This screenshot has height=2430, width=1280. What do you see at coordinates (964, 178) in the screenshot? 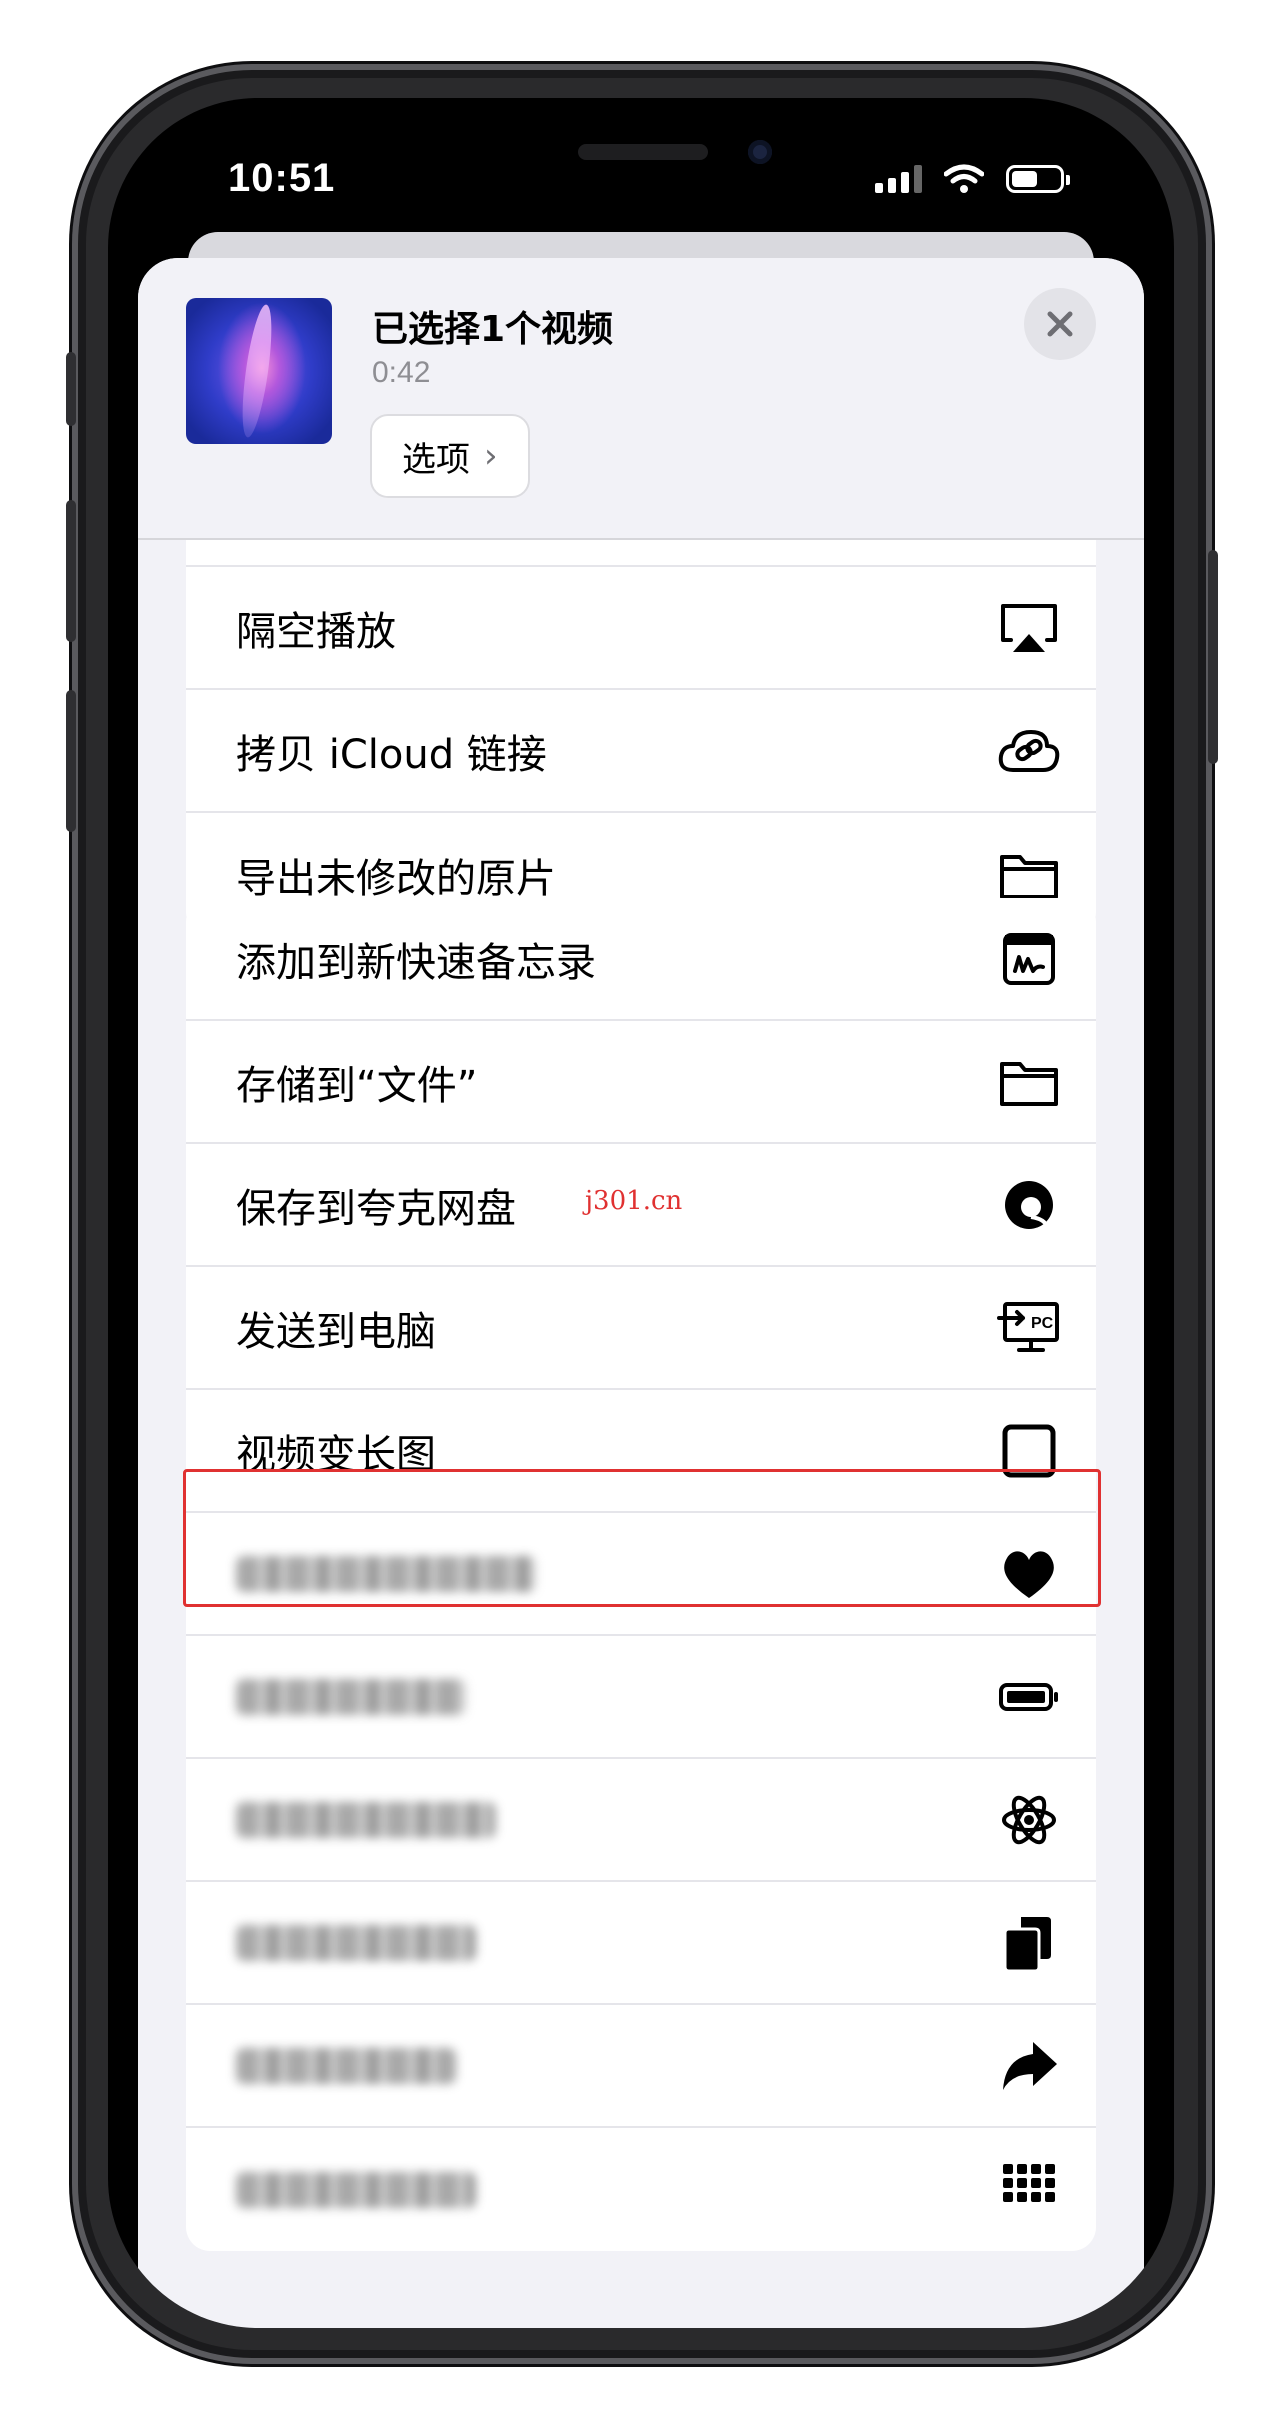
I see `wifi-icon` at bounding box center [964, 178].